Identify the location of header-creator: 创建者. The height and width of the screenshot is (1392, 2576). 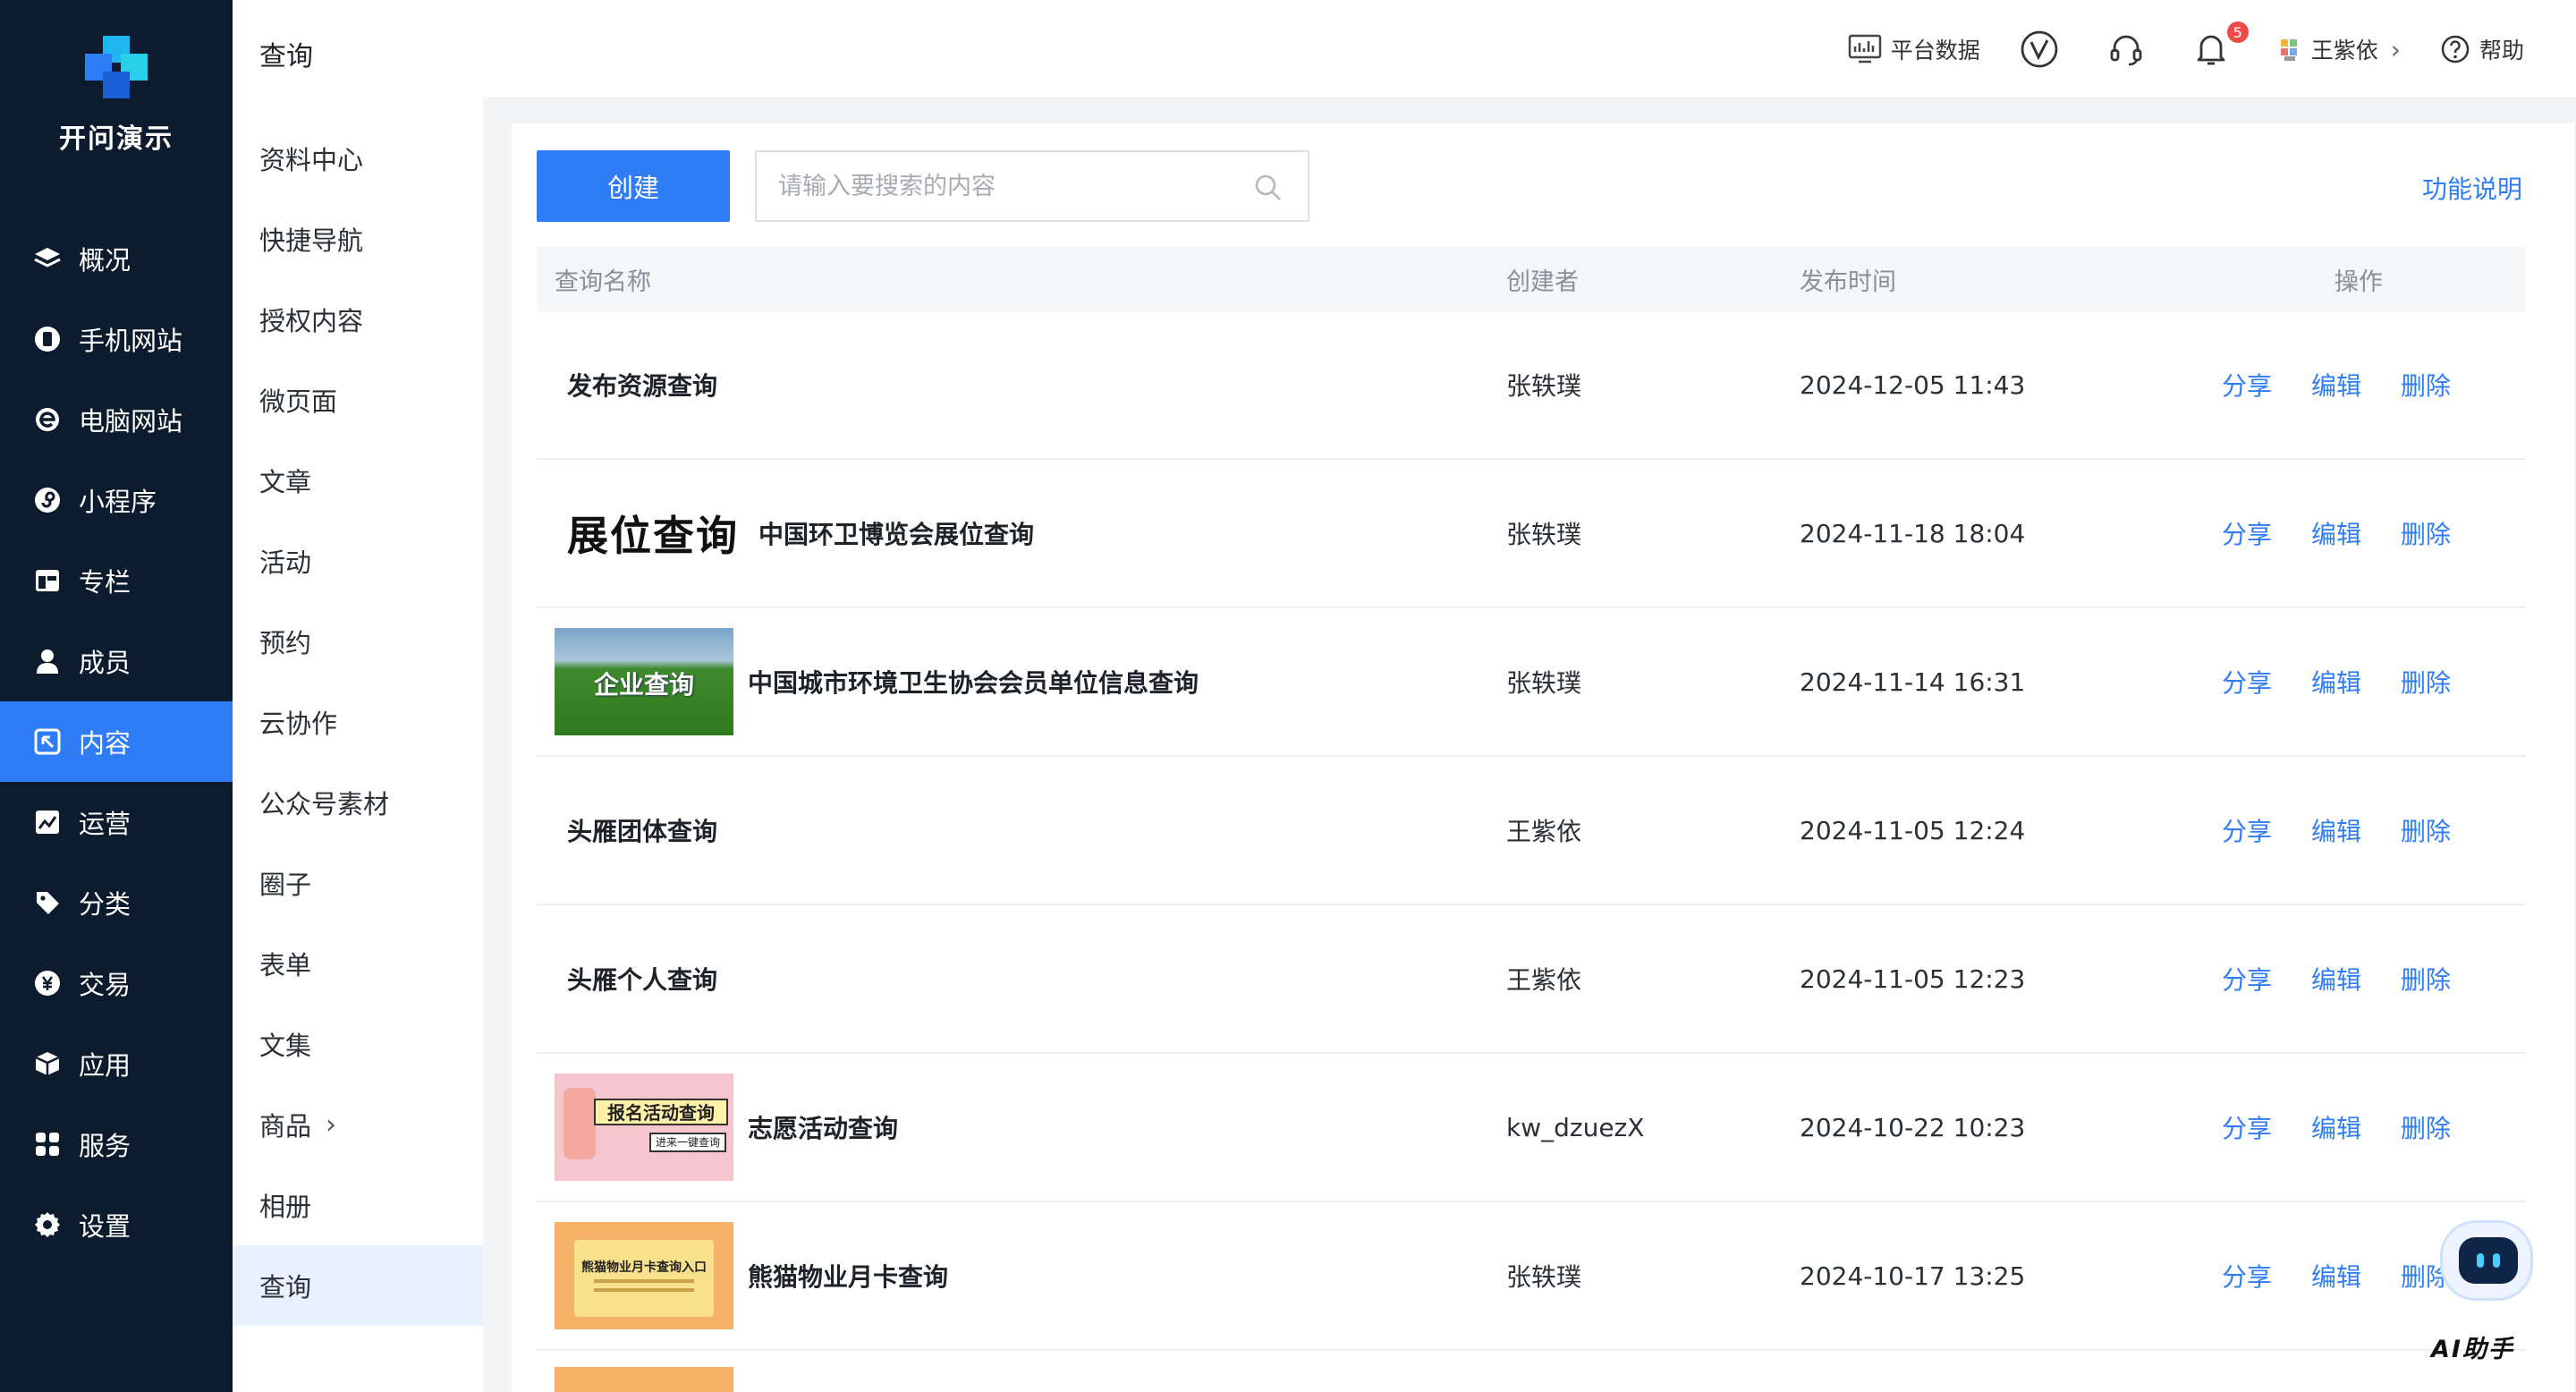
(1542, 281).